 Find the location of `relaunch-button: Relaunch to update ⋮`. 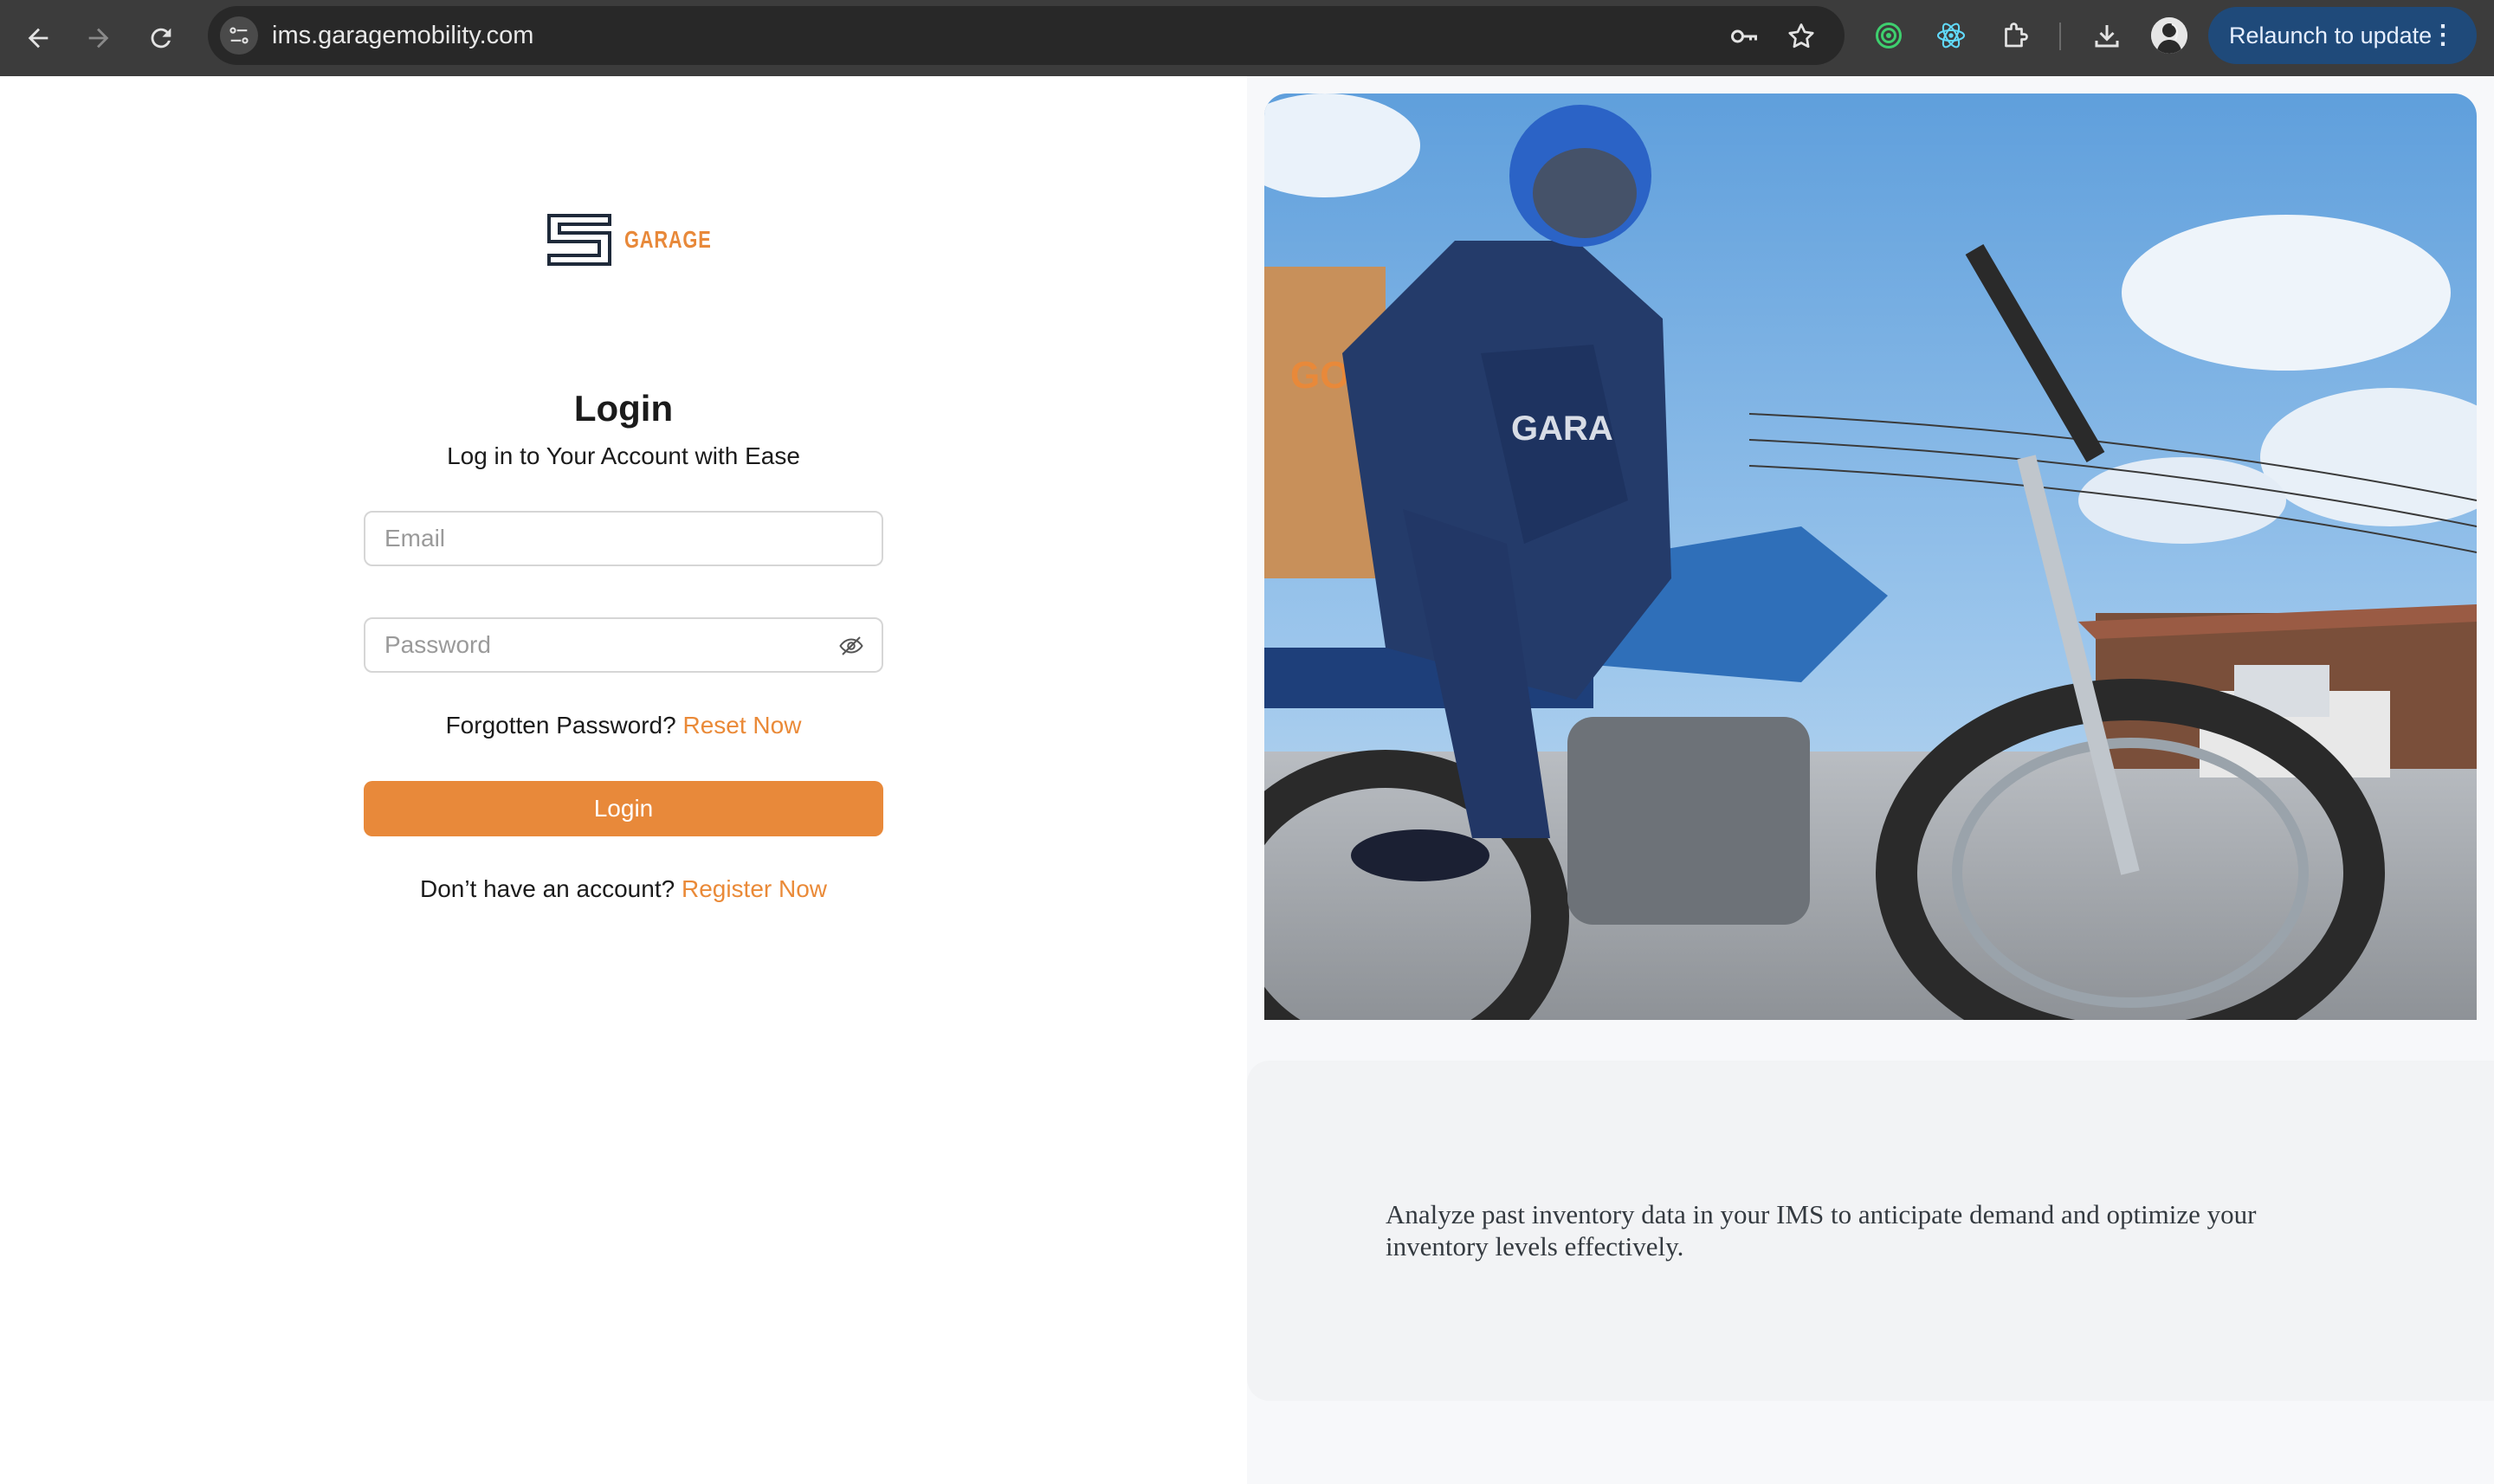

relaunch-button: Relaunch to update ⋮ is located at coordinates (2342, 35).